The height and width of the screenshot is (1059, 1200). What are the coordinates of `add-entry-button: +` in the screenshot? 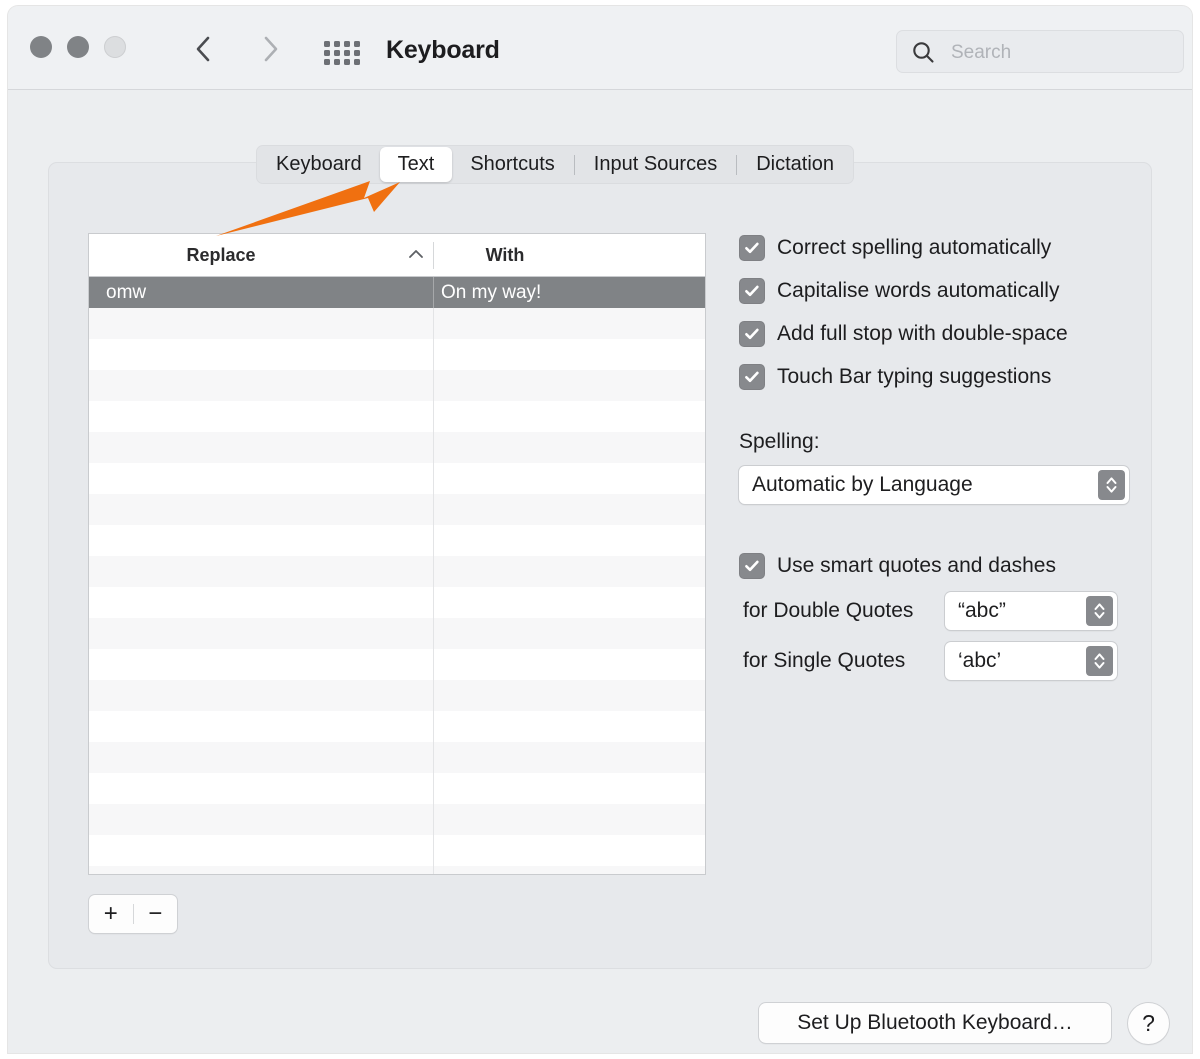 It's located at (111, 914).